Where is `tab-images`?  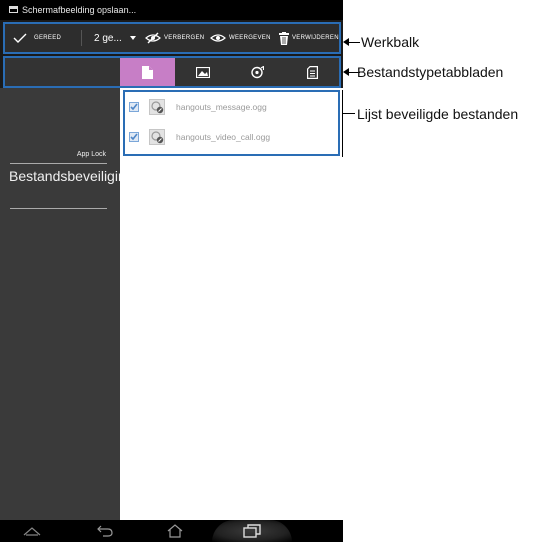
tab-images is located at coordinates (202, 72).